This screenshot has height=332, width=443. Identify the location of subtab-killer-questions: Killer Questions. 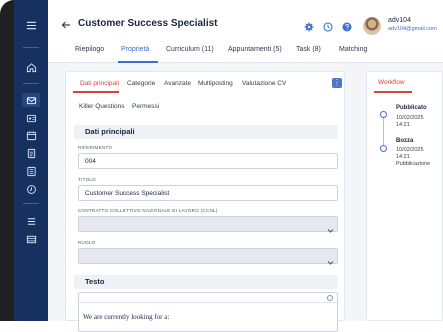
(102, 106).